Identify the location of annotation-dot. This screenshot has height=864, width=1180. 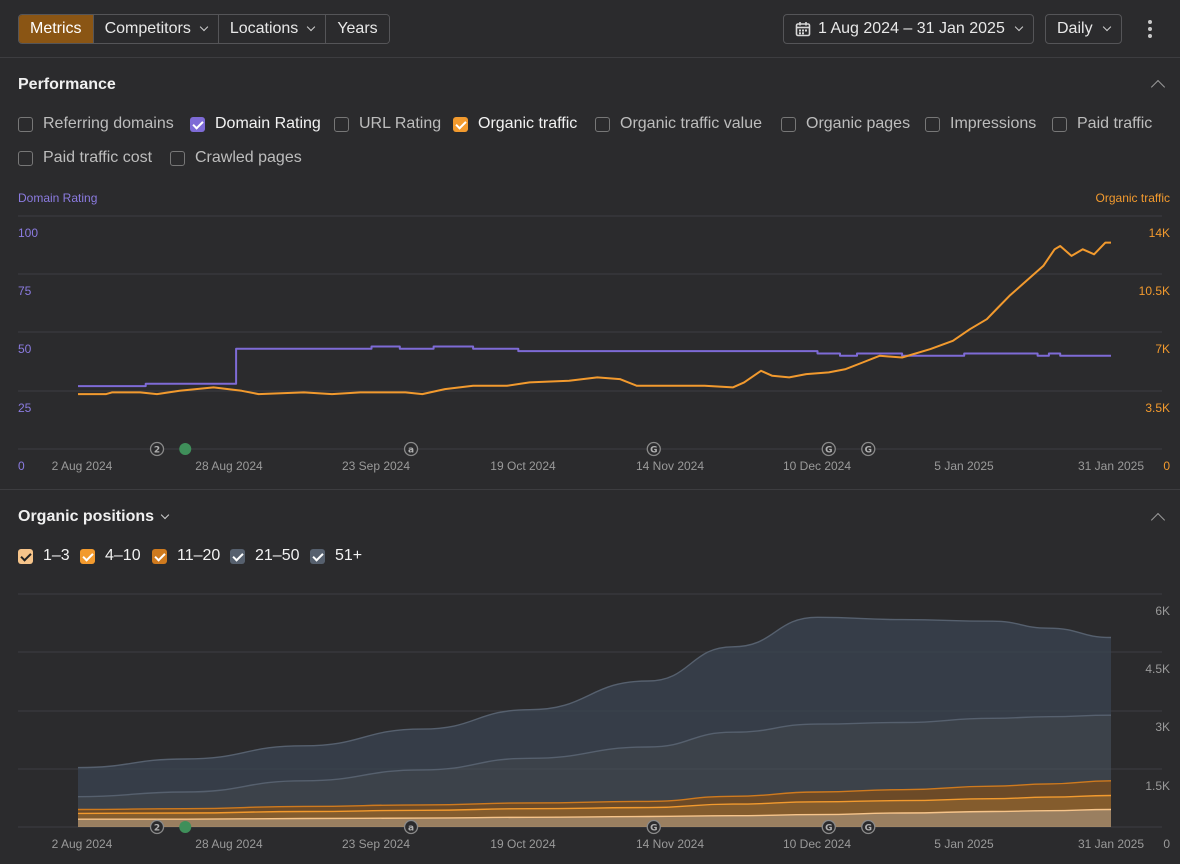
(185, 827).